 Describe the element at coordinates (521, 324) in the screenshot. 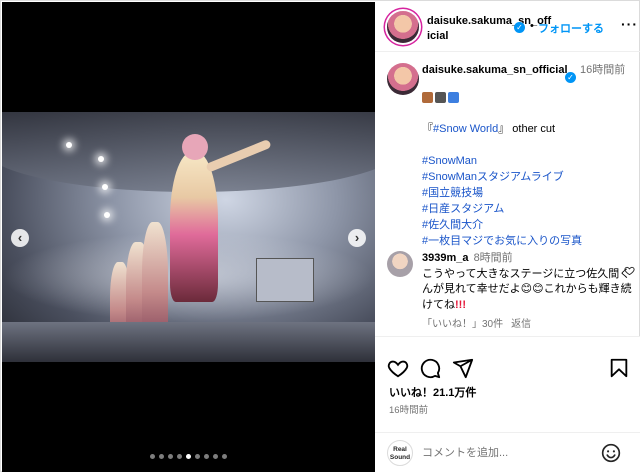

I see `reply-button: 返信` at that location.